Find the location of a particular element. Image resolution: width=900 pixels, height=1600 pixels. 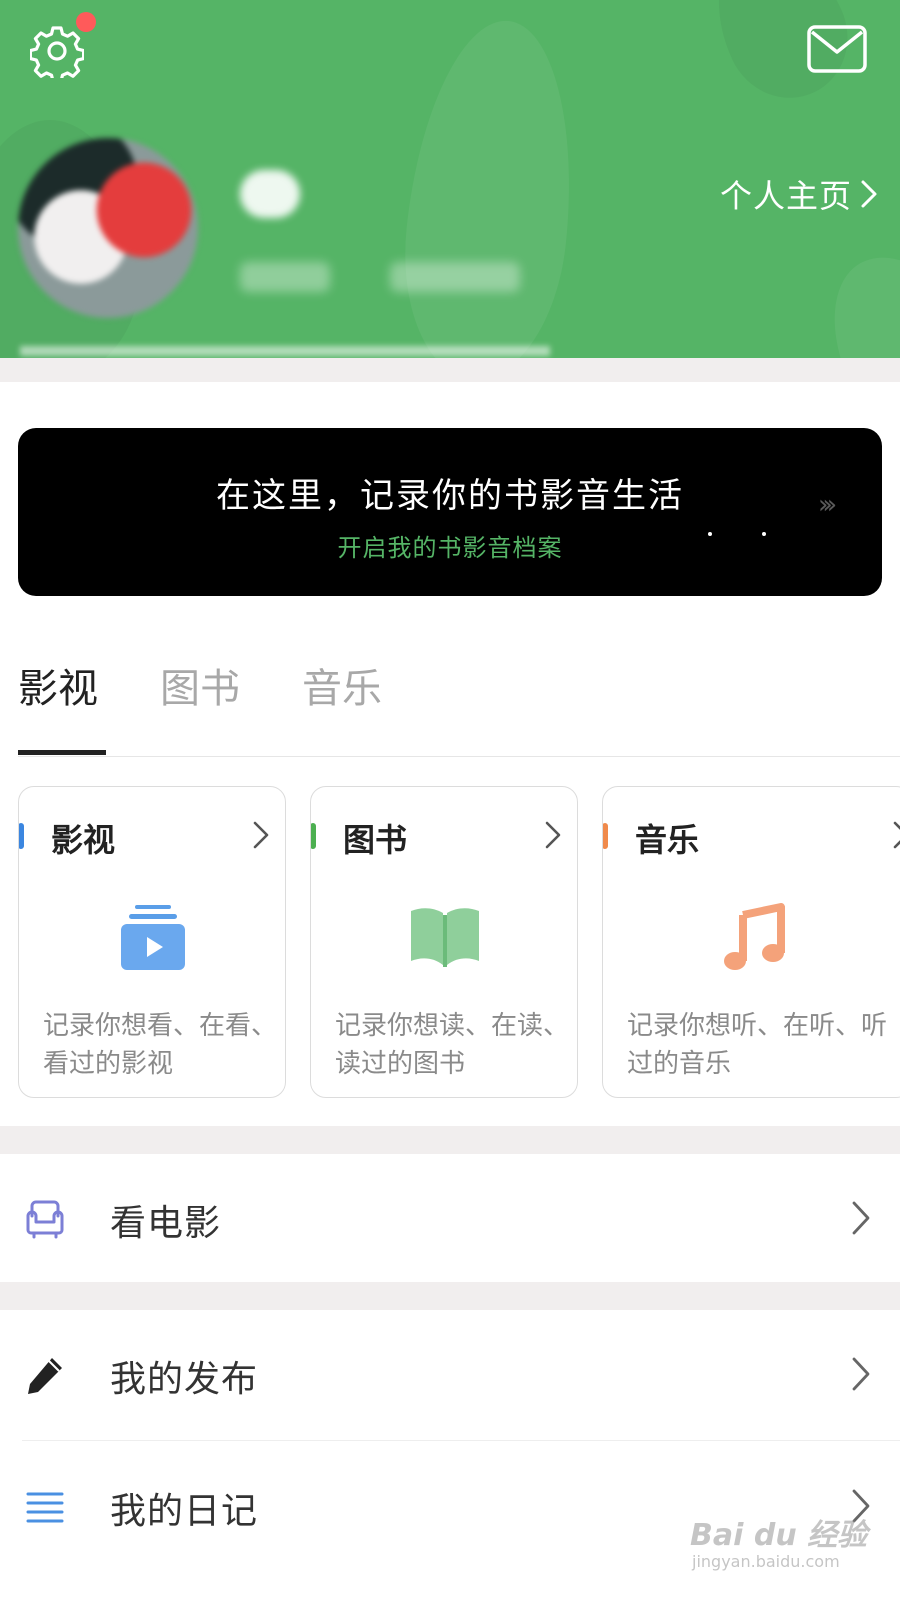

following-count-blurred is located at coordinates (285, 277).